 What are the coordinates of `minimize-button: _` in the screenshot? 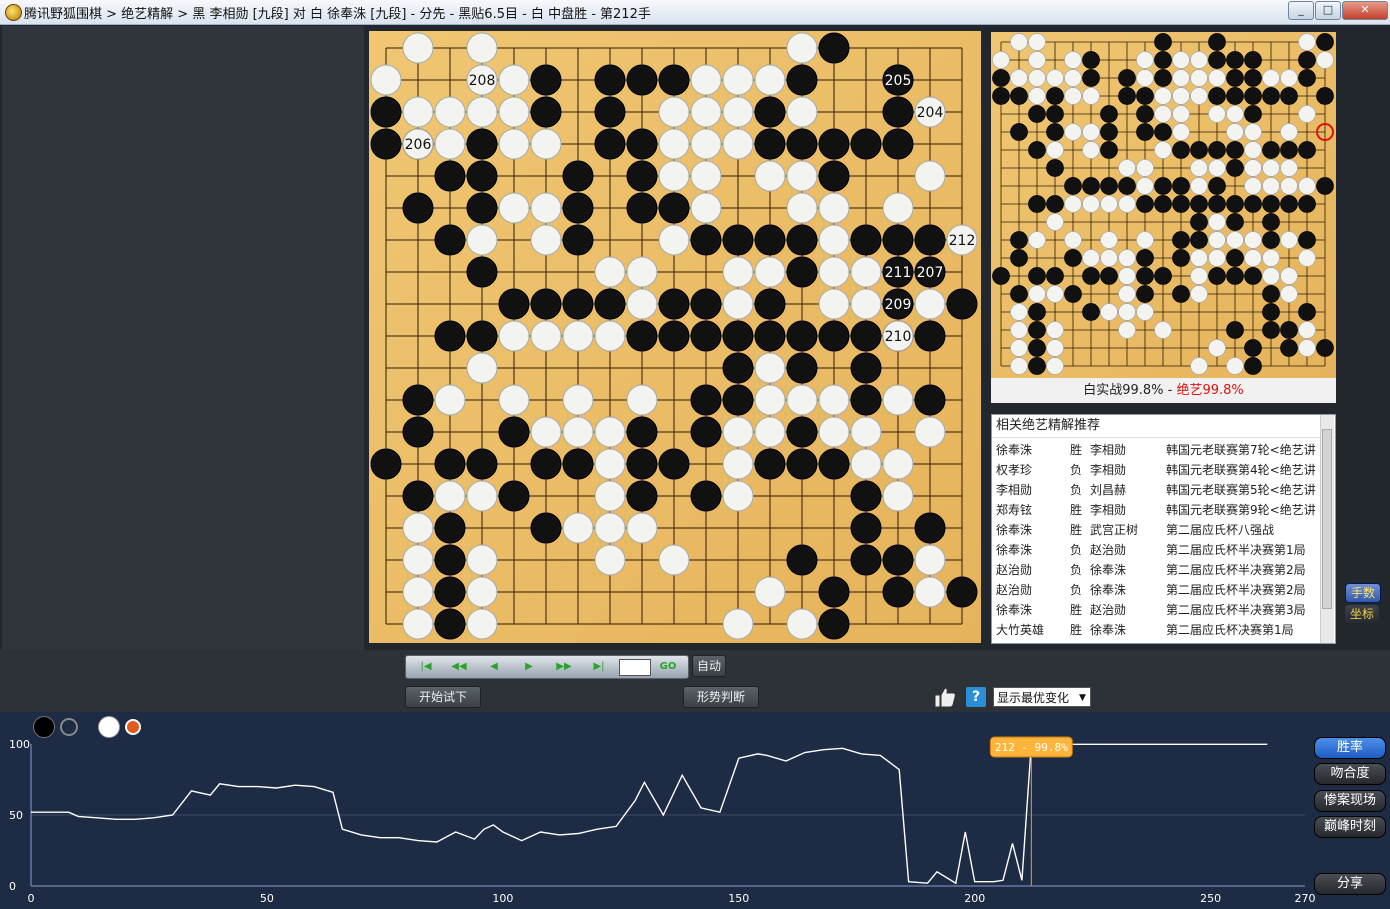 It's located at (1301, 10).